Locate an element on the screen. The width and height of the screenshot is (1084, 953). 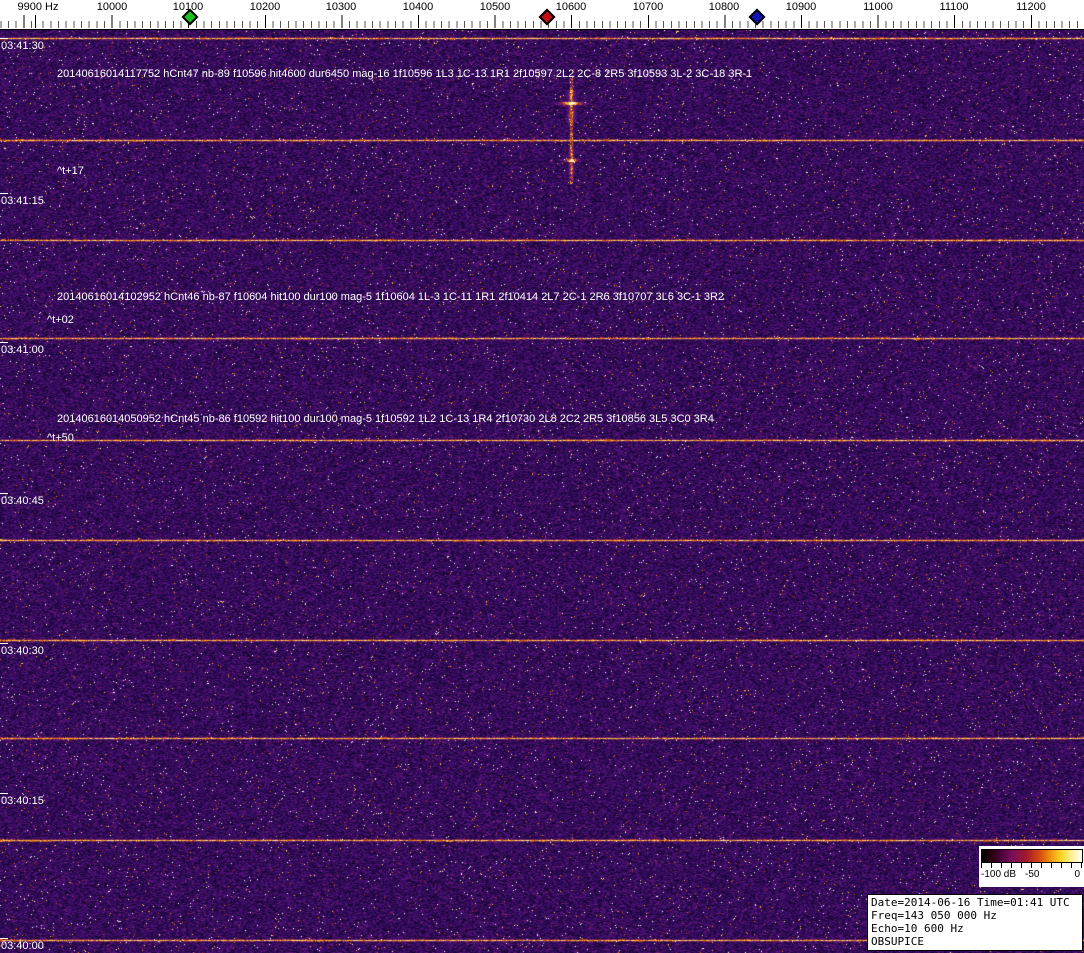
time-label-text: 03:41:15 is located at coordinates (22, 201).